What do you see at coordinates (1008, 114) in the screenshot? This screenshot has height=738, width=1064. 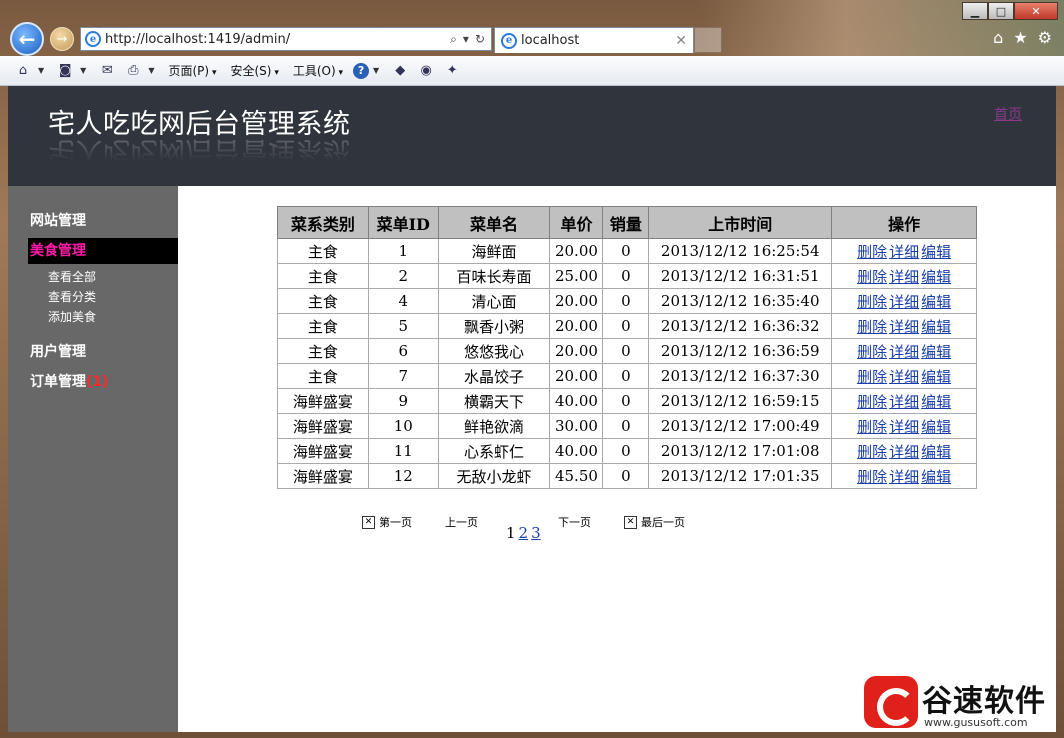 I see `home-link: 首页` at bounding box center [1008, 114].